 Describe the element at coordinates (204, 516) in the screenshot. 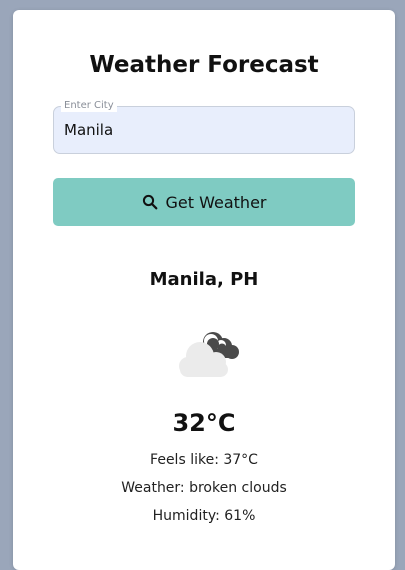

I see `humidity-text: Humidity: 61%` at that location.